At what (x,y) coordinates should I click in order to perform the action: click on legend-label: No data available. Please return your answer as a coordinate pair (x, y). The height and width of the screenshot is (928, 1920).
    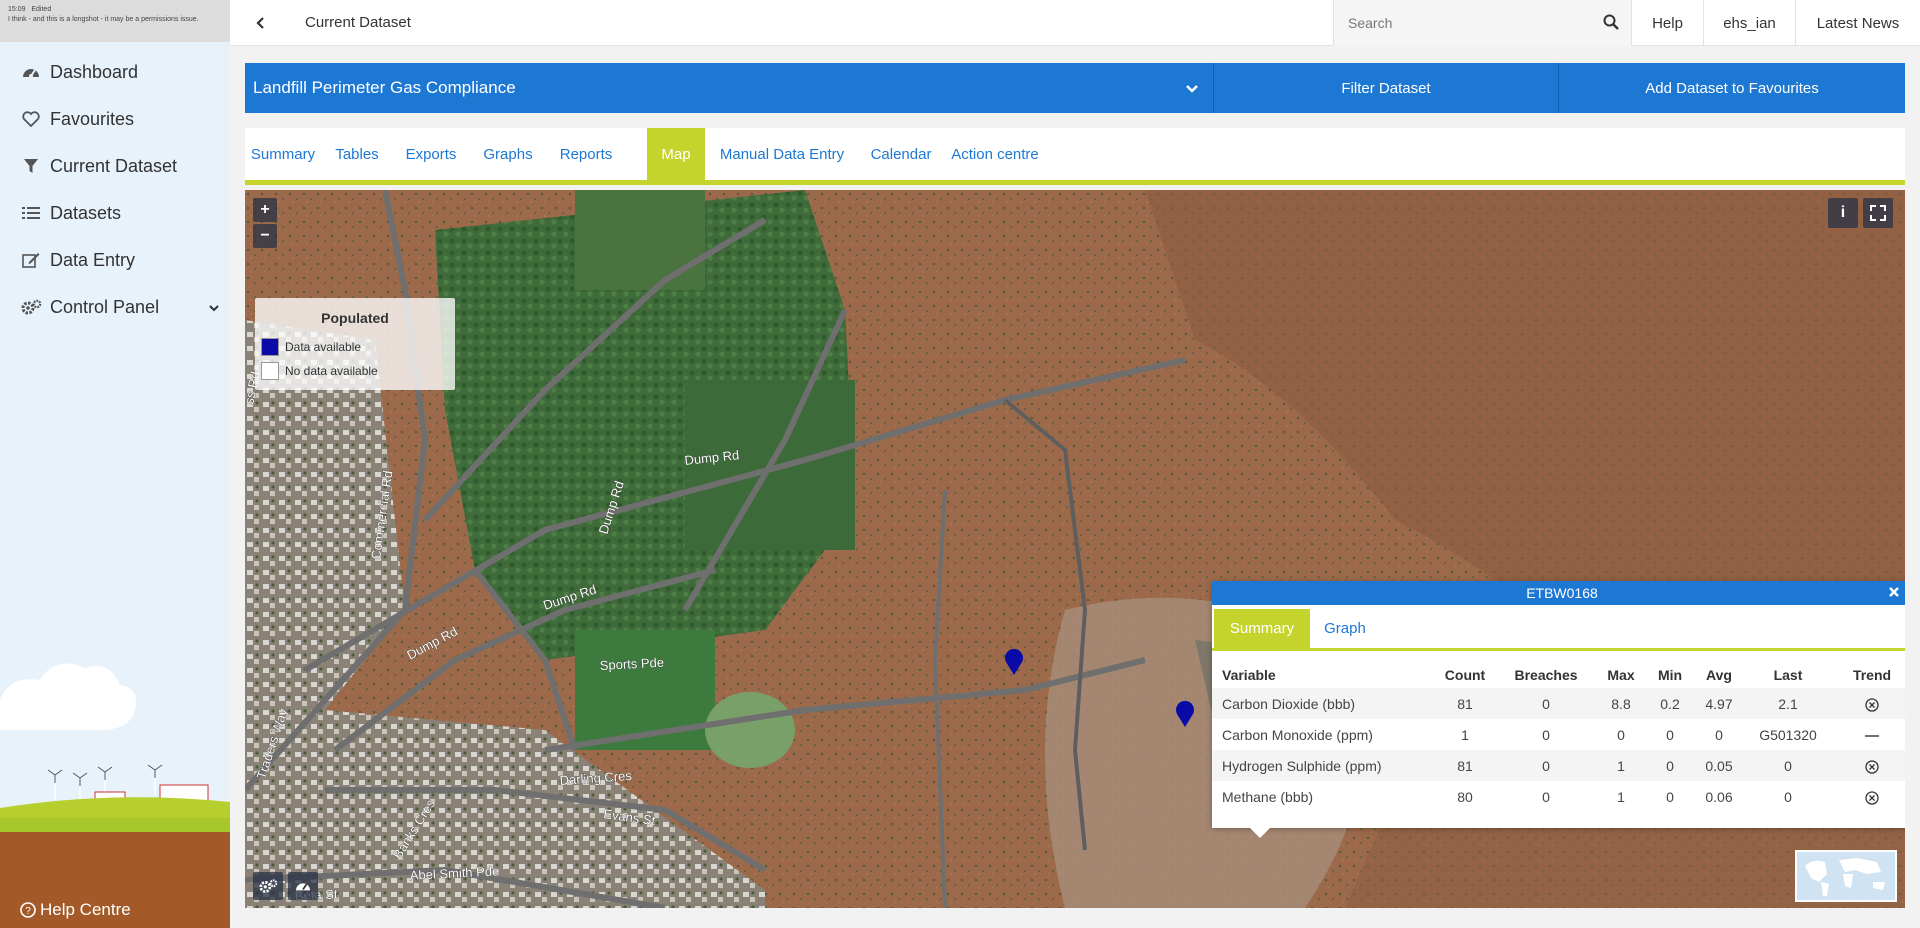
    Looking at the image, I should click on (331, 371).